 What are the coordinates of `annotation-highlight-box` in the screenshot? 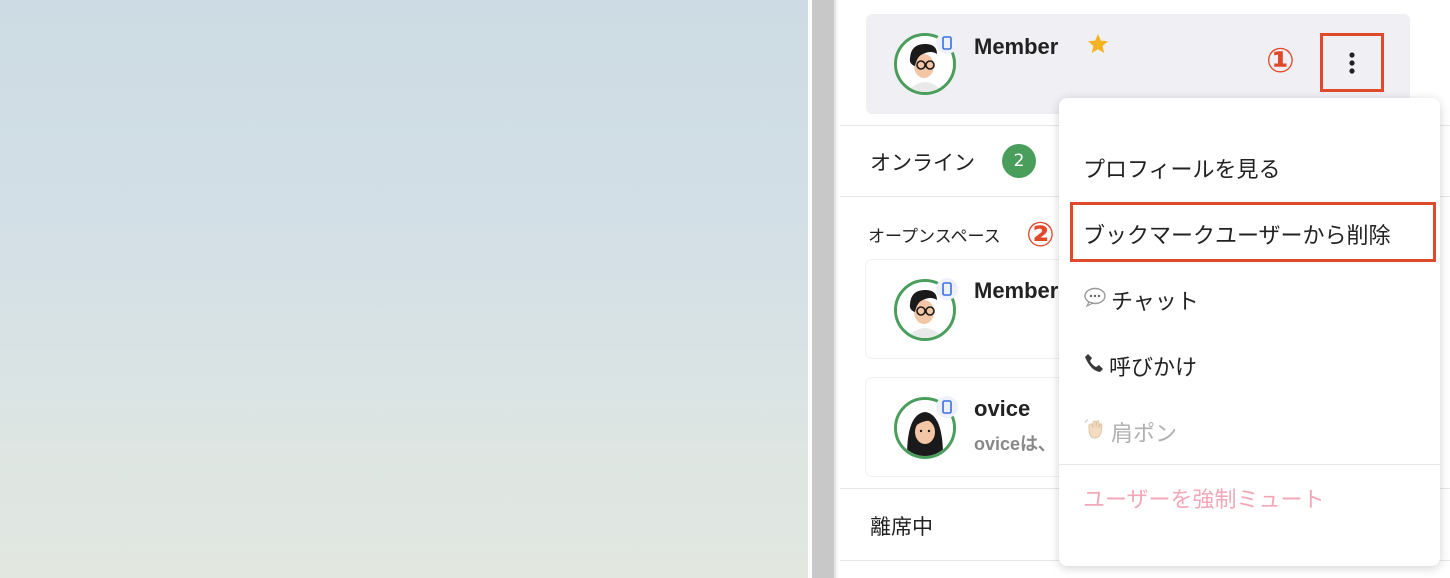 It's located at (1253, 232).